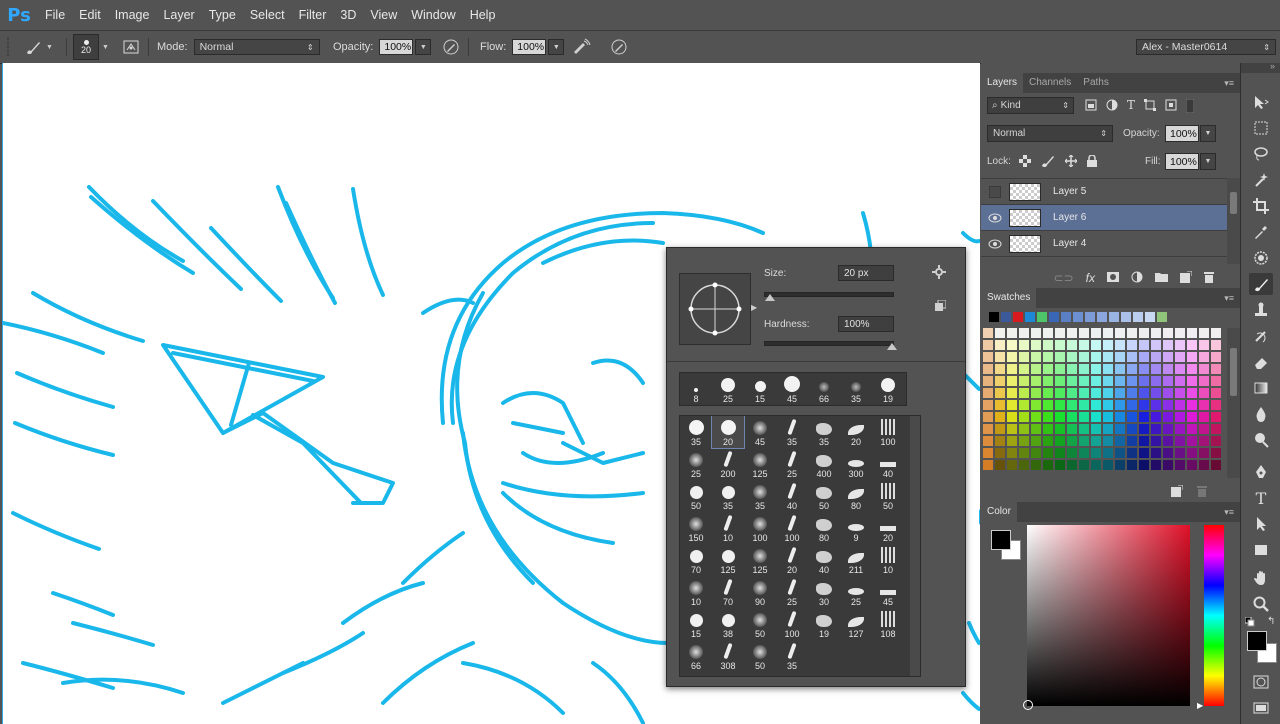  What do you see at coordinates (313, 15) in the screenshot?
I see `menu-filter: Filter` at bounding box center [313, 15].